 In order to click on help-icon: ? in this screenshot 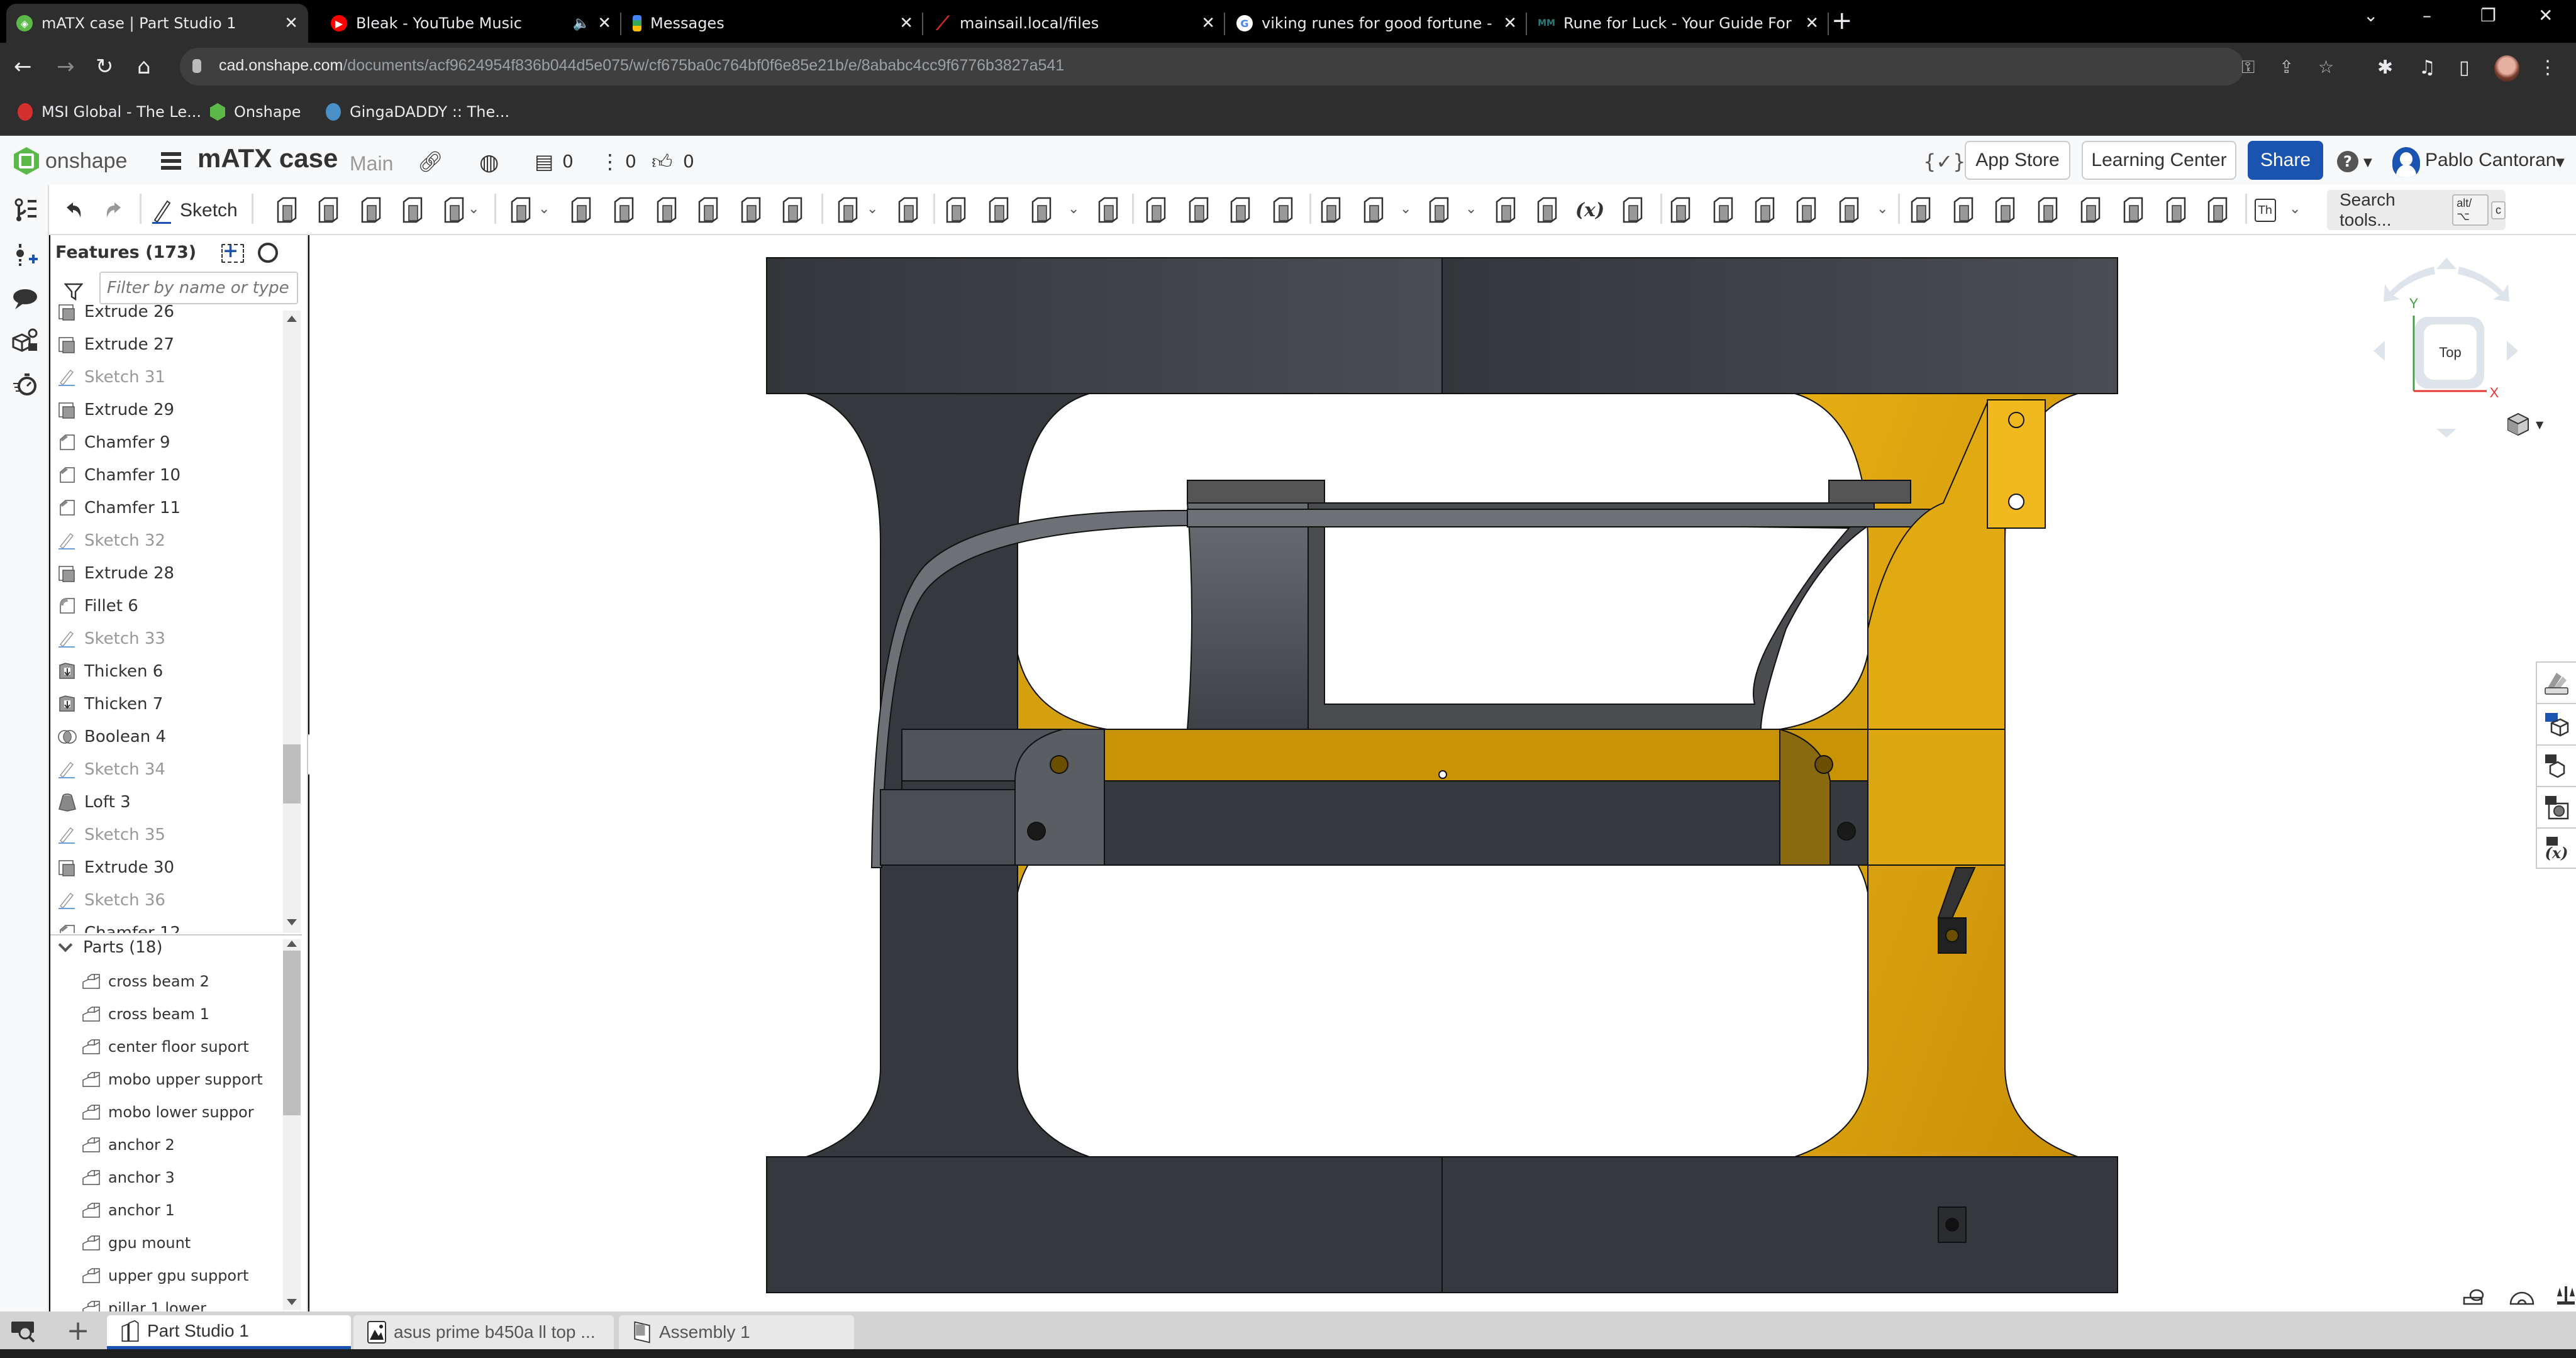, I will do `click(2347, 161)`.